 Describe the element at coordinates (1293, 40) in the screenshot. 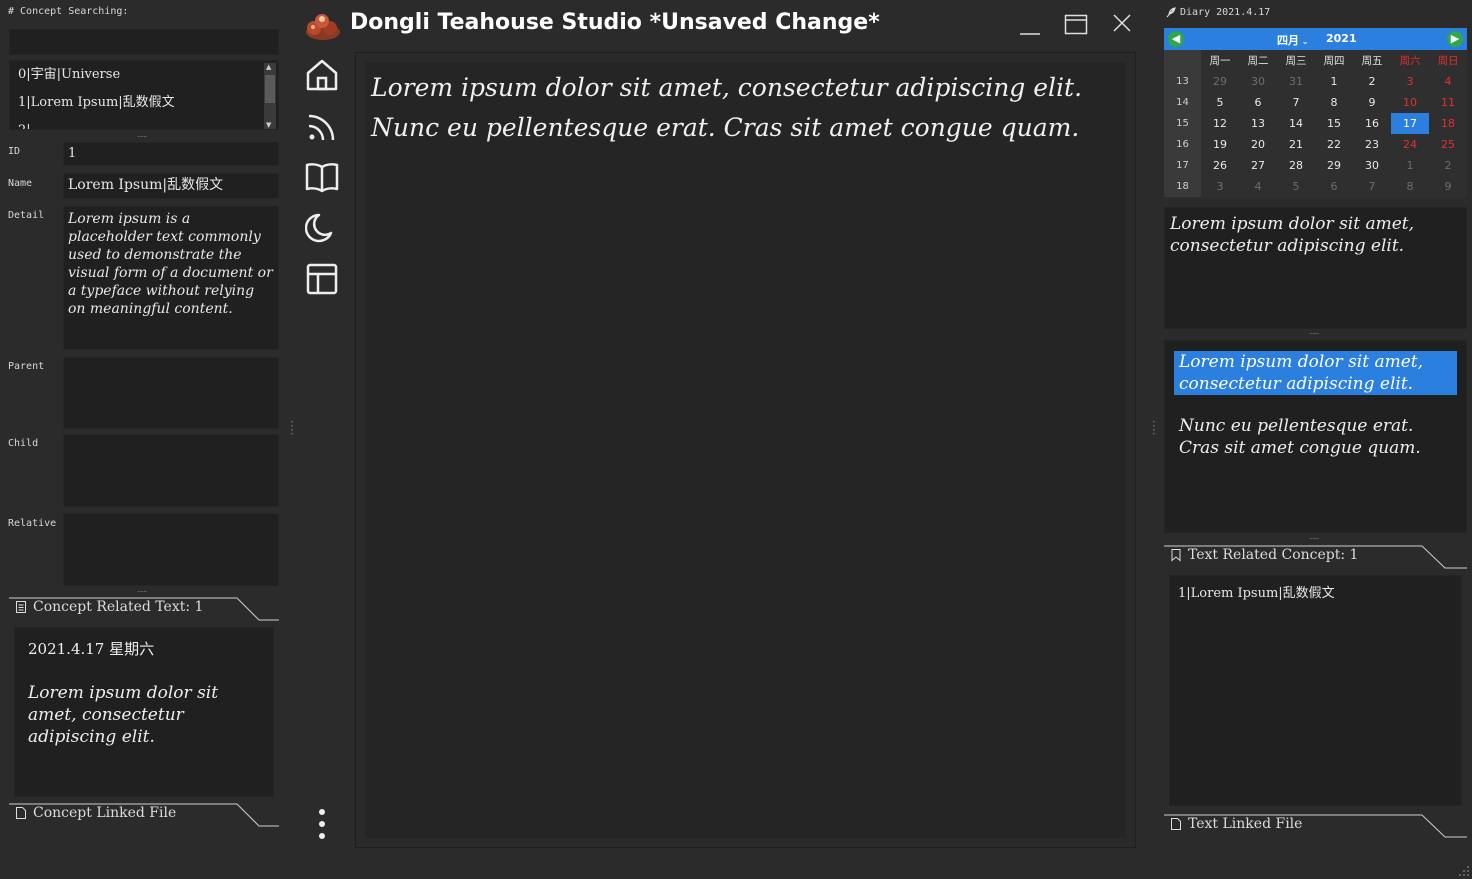

I see `calendar-month: 四月 ⌄` at that location.